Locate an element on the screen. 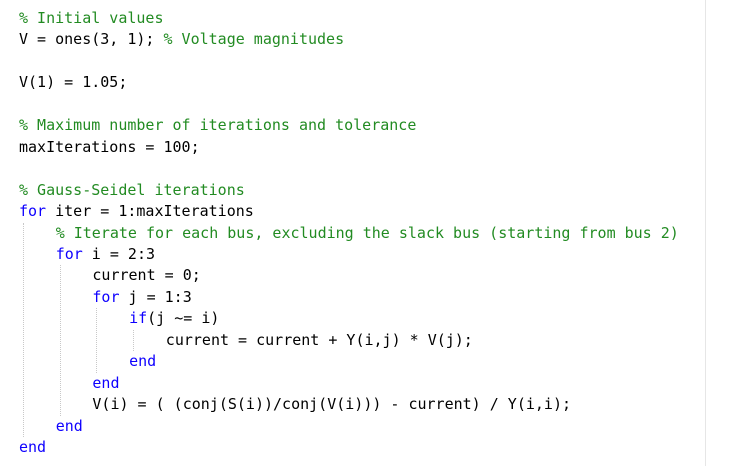 This screenshot has width=742, height=466. code-line: % Initial values is located at coordinates (91, 18).